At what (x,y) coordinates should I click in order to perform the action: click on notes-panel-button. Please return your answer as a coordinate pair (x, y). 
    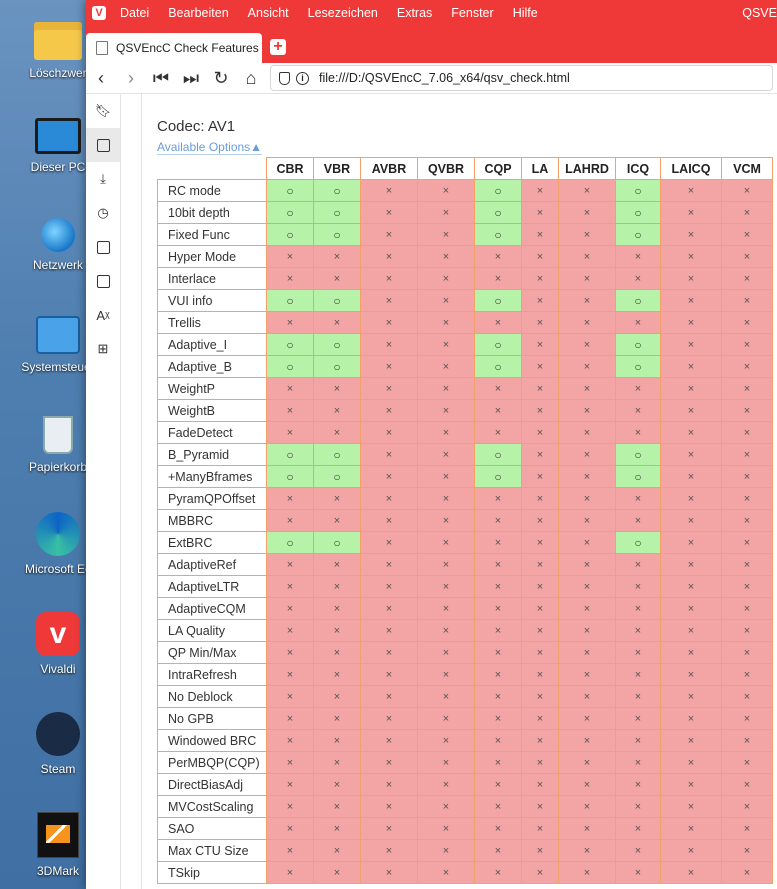
    Looking at the image, I should click on (103, 247).